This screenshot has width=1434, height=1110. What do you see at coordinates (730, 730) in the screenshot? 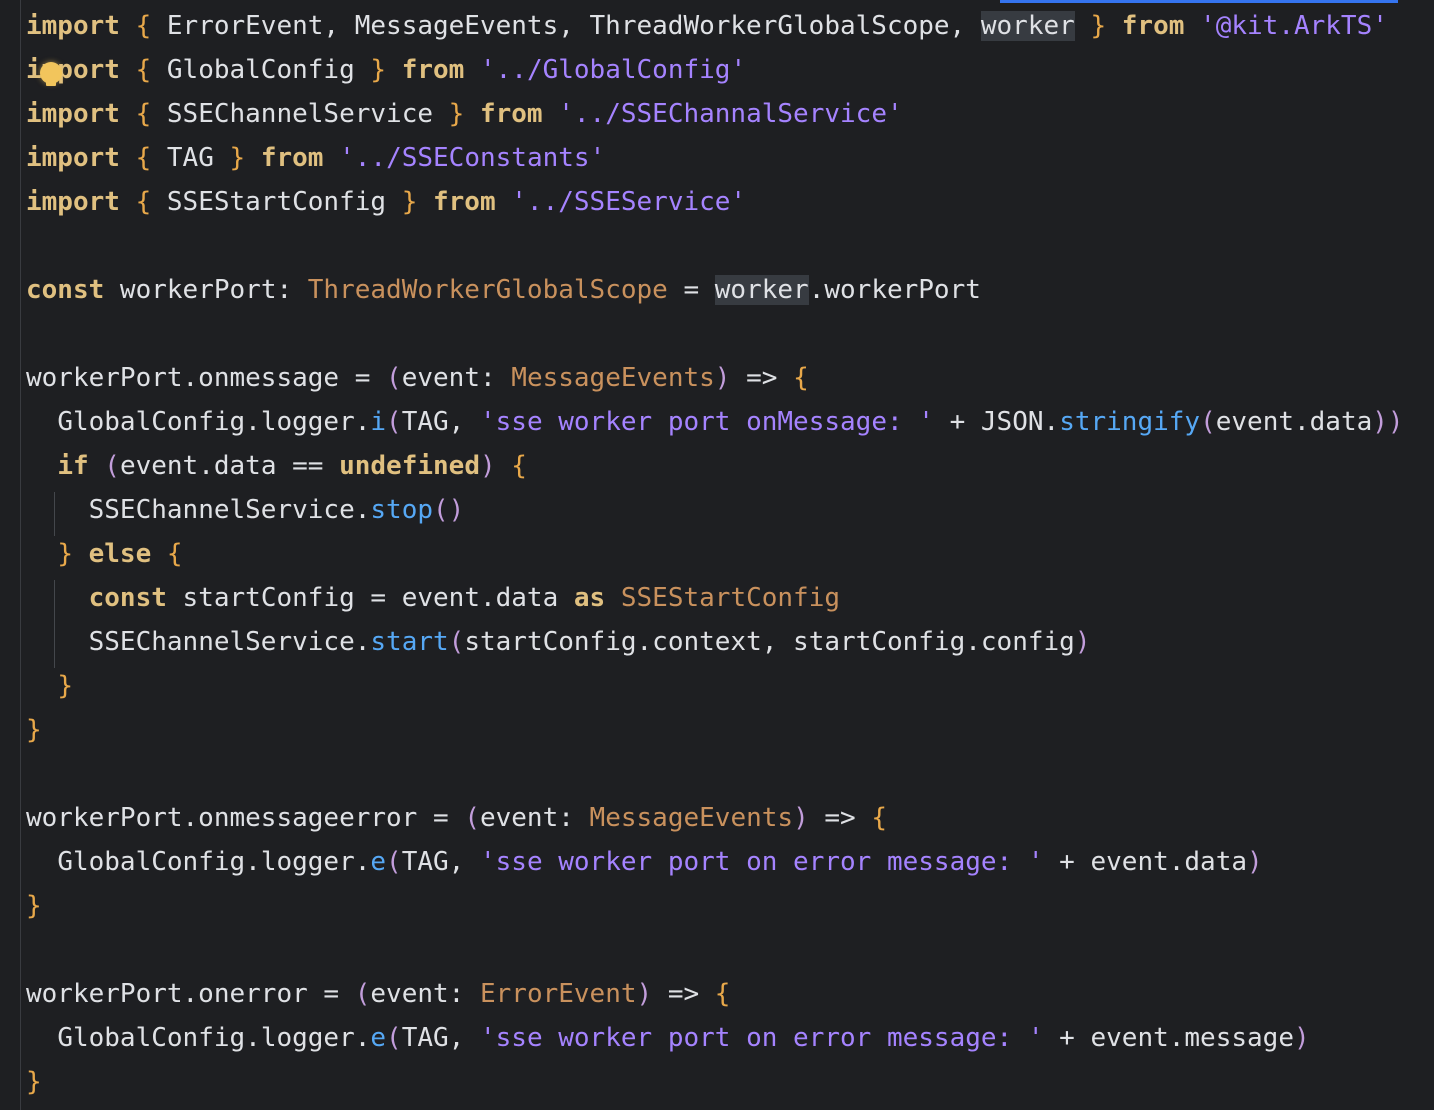
I see `code-line-17: }` at bounding box center [730, 730].